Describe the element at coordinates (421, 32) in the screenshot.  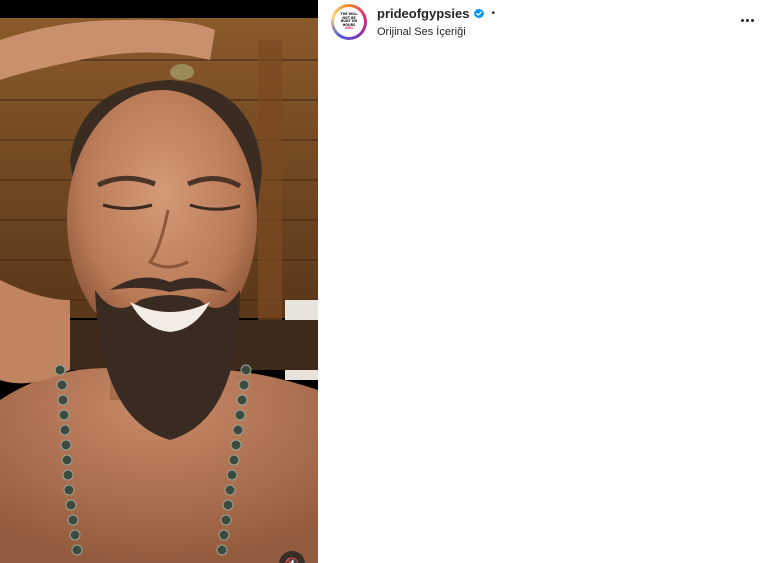
I see `audio-link: Orijinal Ses İçeriği` at that location.